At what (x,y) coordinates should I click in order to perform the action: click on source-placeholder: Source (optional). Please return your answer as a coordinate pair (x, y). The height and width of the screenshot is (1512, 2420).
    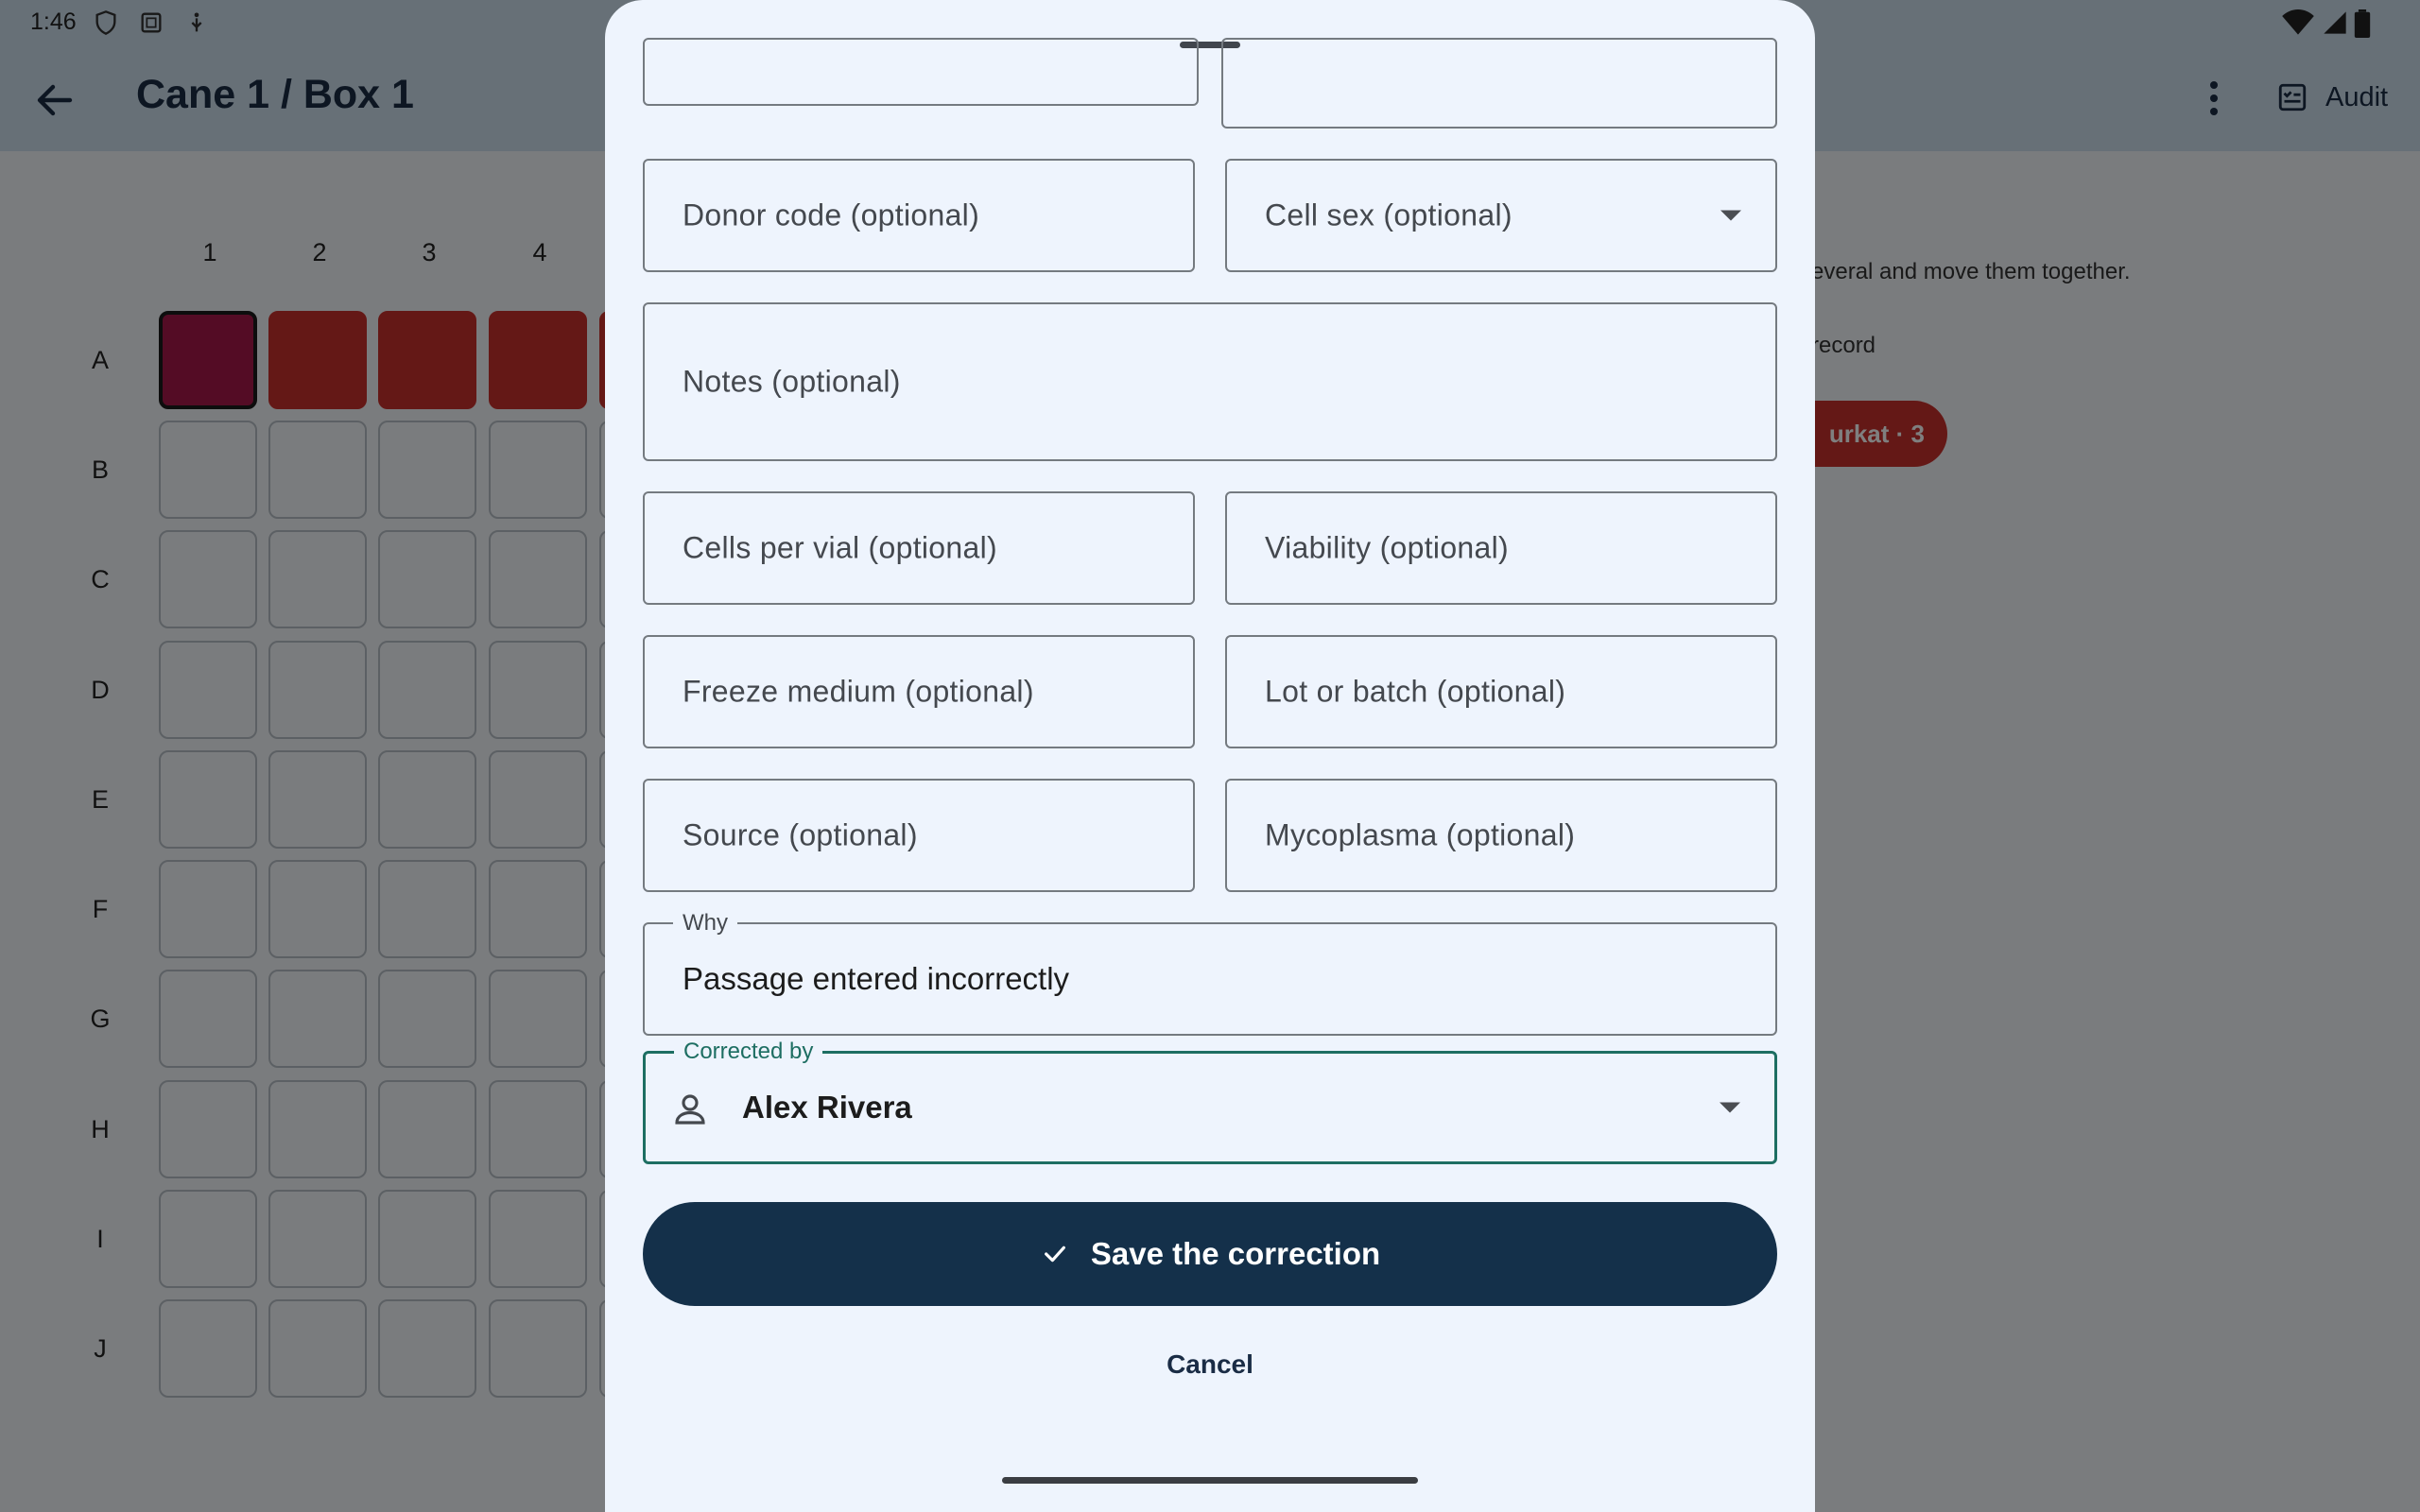
    Looking at the image, I should click on (800, 834).